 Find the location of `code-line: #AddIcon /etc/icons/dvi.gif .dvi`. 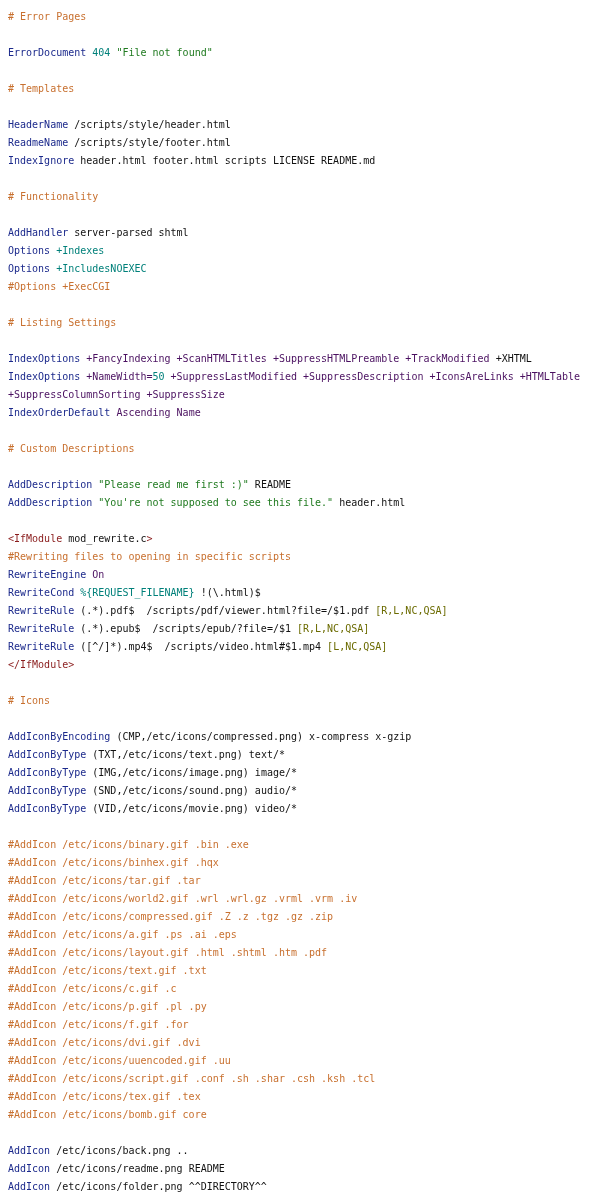

code-line: #AddIcon /etc/icons/dvi.gif .dvi is located at coordinates (105, 1043).